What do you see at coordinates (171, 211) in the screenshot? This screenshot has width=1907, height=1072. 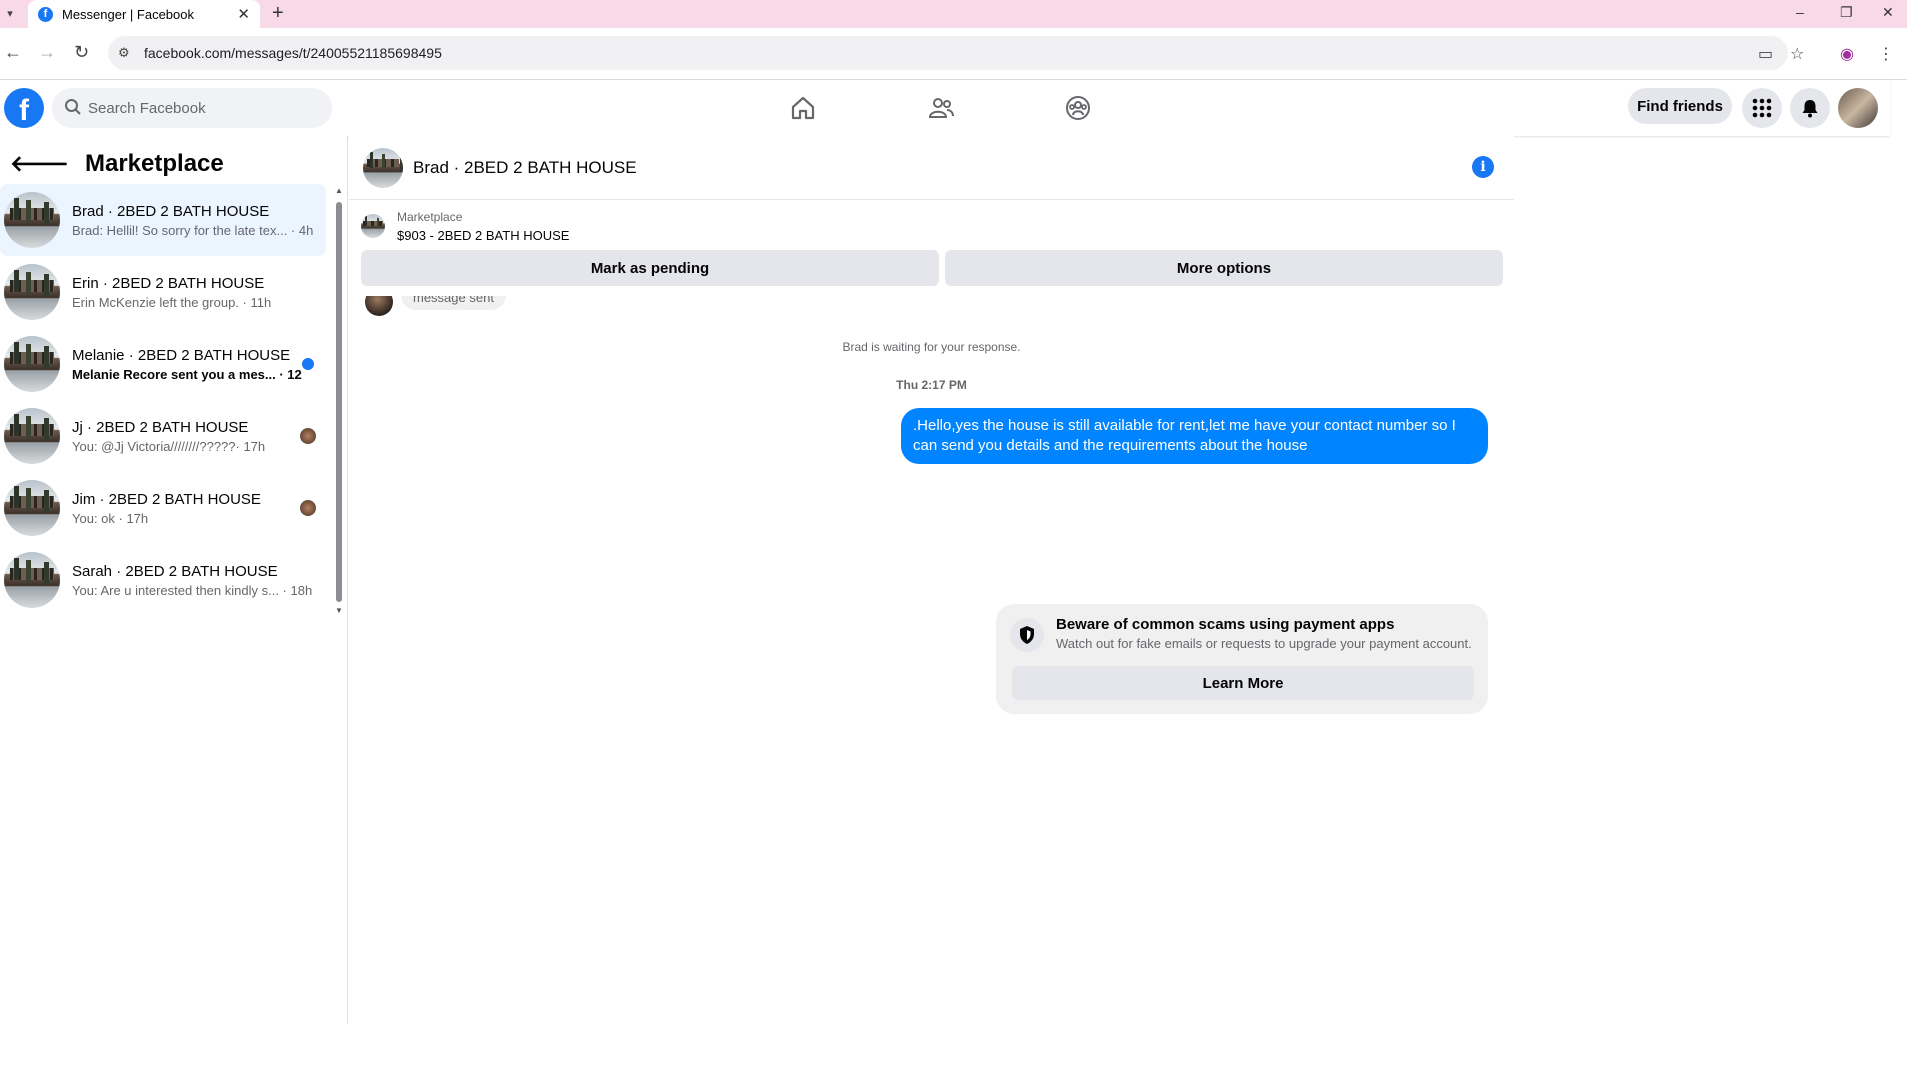 I see `conversation-name: Brad · 2BED 2 BATH HOUSE` at bounding box center [171, 211].